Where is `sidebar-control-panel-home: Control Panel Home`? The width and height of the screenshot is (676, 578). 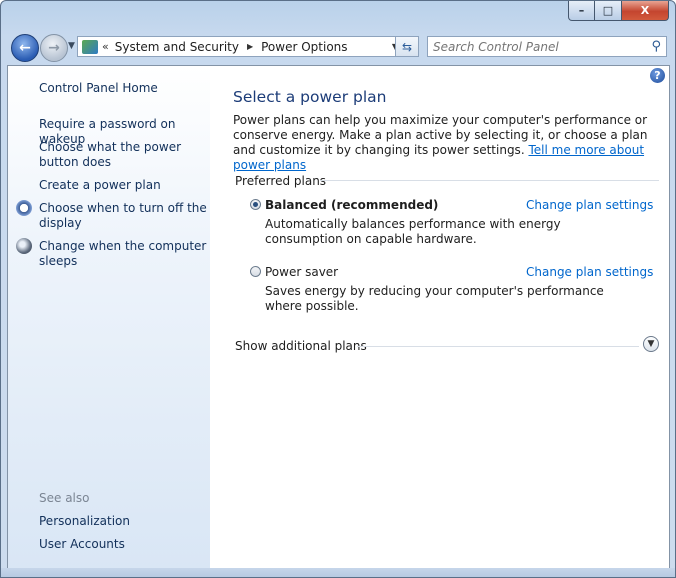 sidebar-control-panel-home: Control Panel Home is located at coordinates (98, 88).